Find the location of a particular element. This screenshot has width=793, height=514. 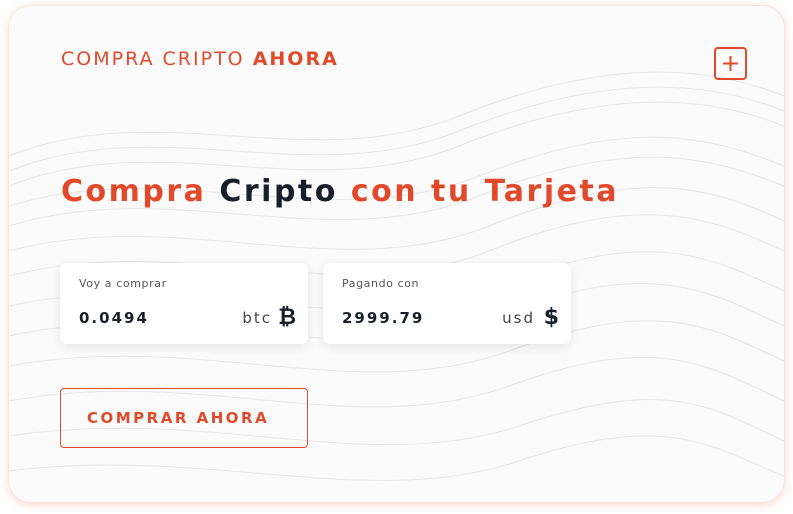

pay-currency-unit: usd is located at coordinates (518, 318).